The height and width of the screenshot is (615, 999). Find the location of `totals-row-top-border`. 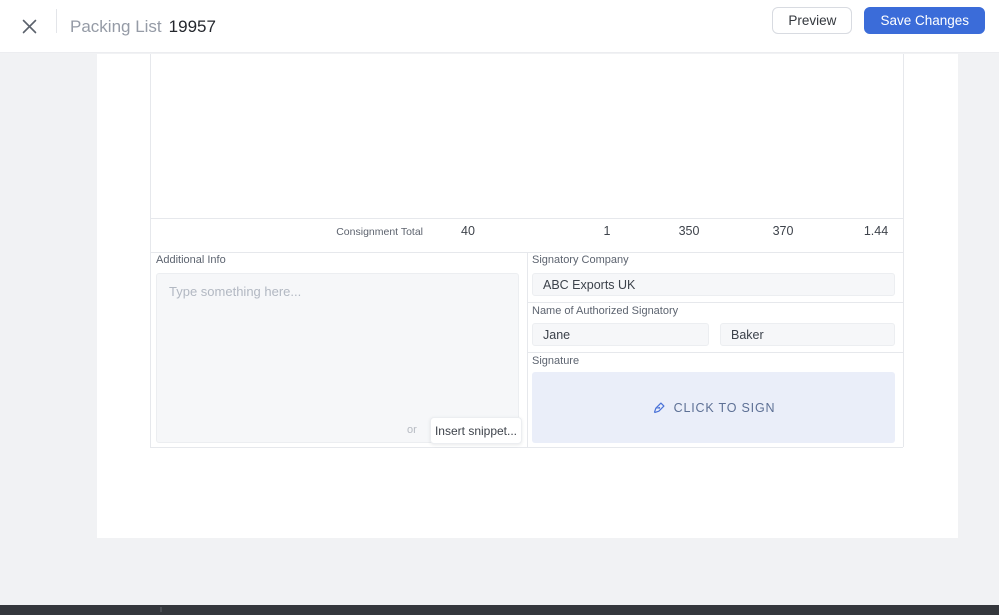

totals-row-top-border is located at coordinates (526, 218).